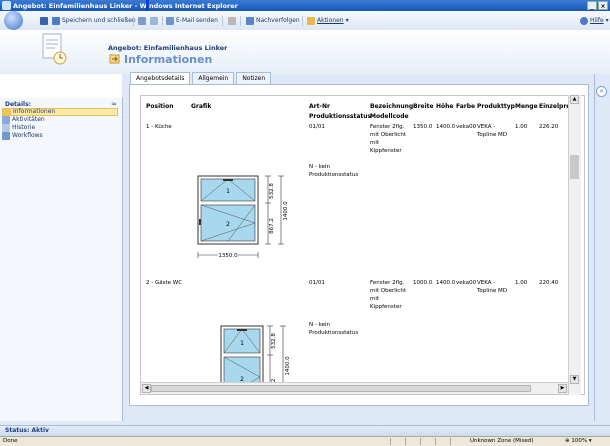 The width and height of the screenshot is (610, 446). Describe the element at coordinates (526, 106) in the screenshot. I see `col-header-menge: Menge` at that location.